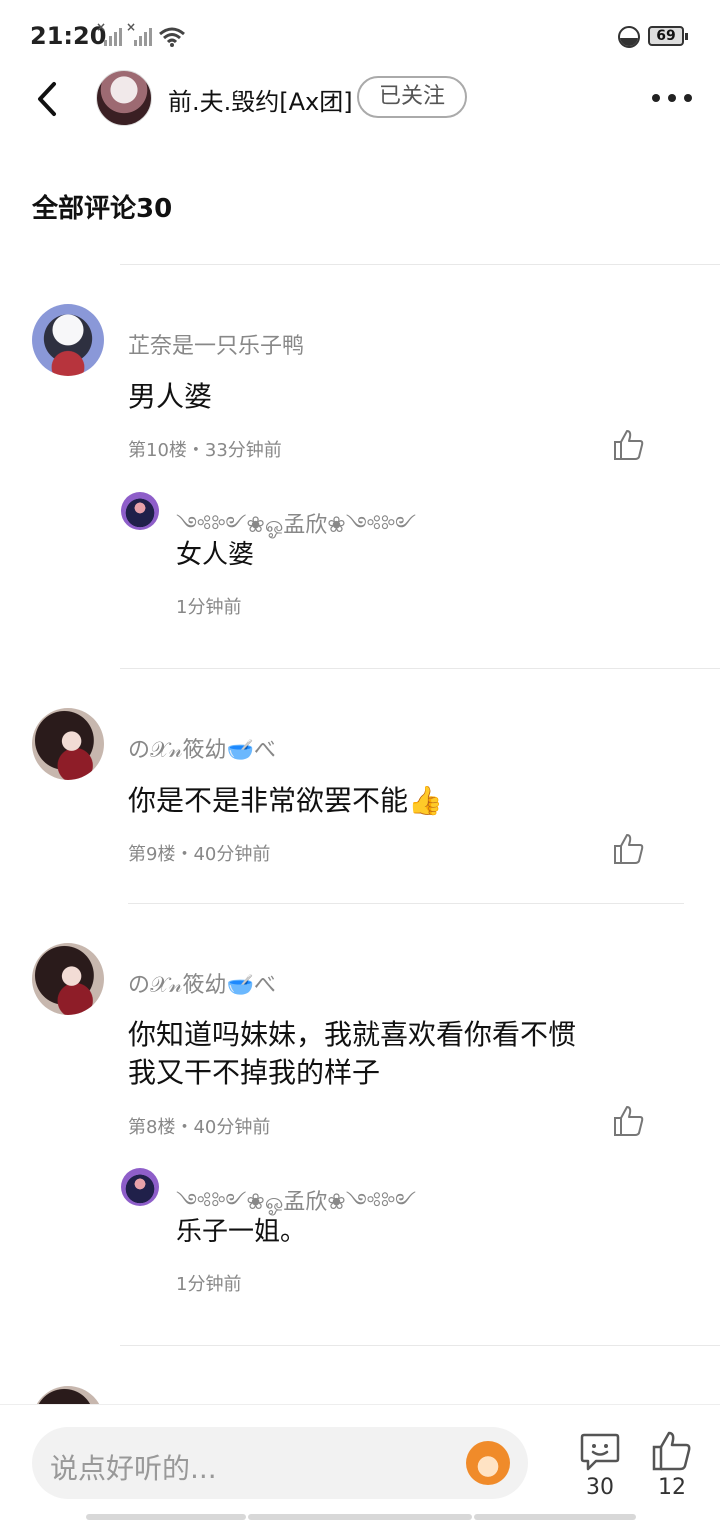  I want to click on more-icon, so click(672, 98).